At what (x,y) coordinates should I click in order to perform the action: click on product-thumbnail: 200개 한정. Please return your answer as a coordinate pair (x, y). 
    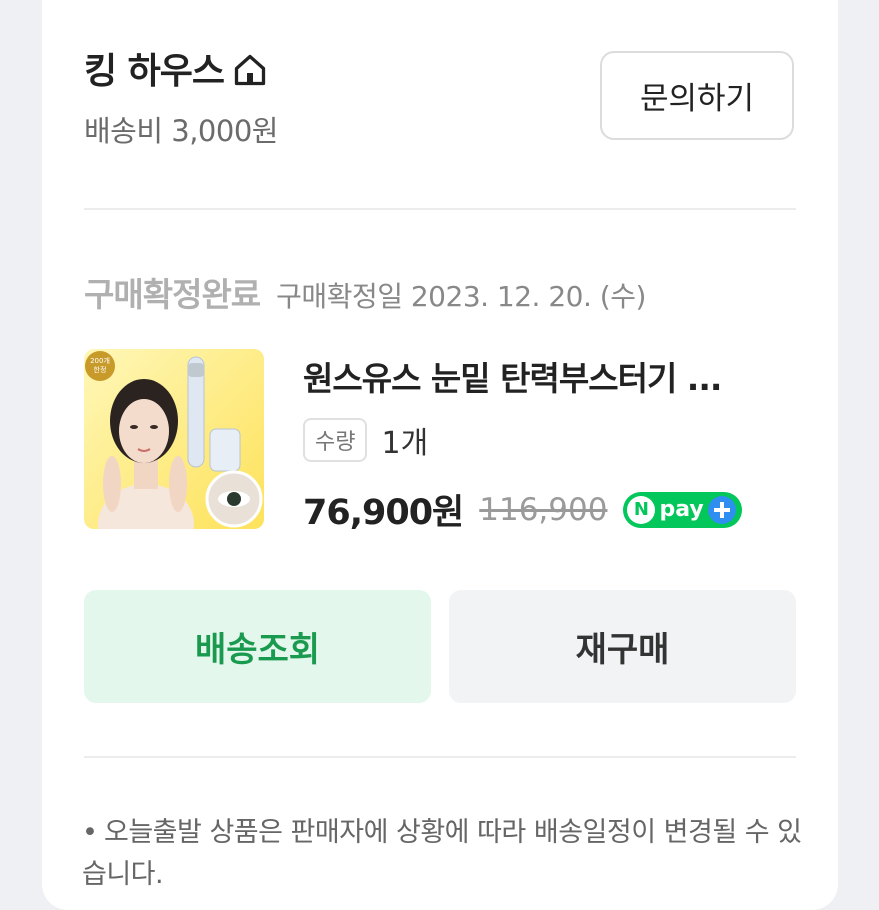
    Looking at the image, I should click on (174, 439).